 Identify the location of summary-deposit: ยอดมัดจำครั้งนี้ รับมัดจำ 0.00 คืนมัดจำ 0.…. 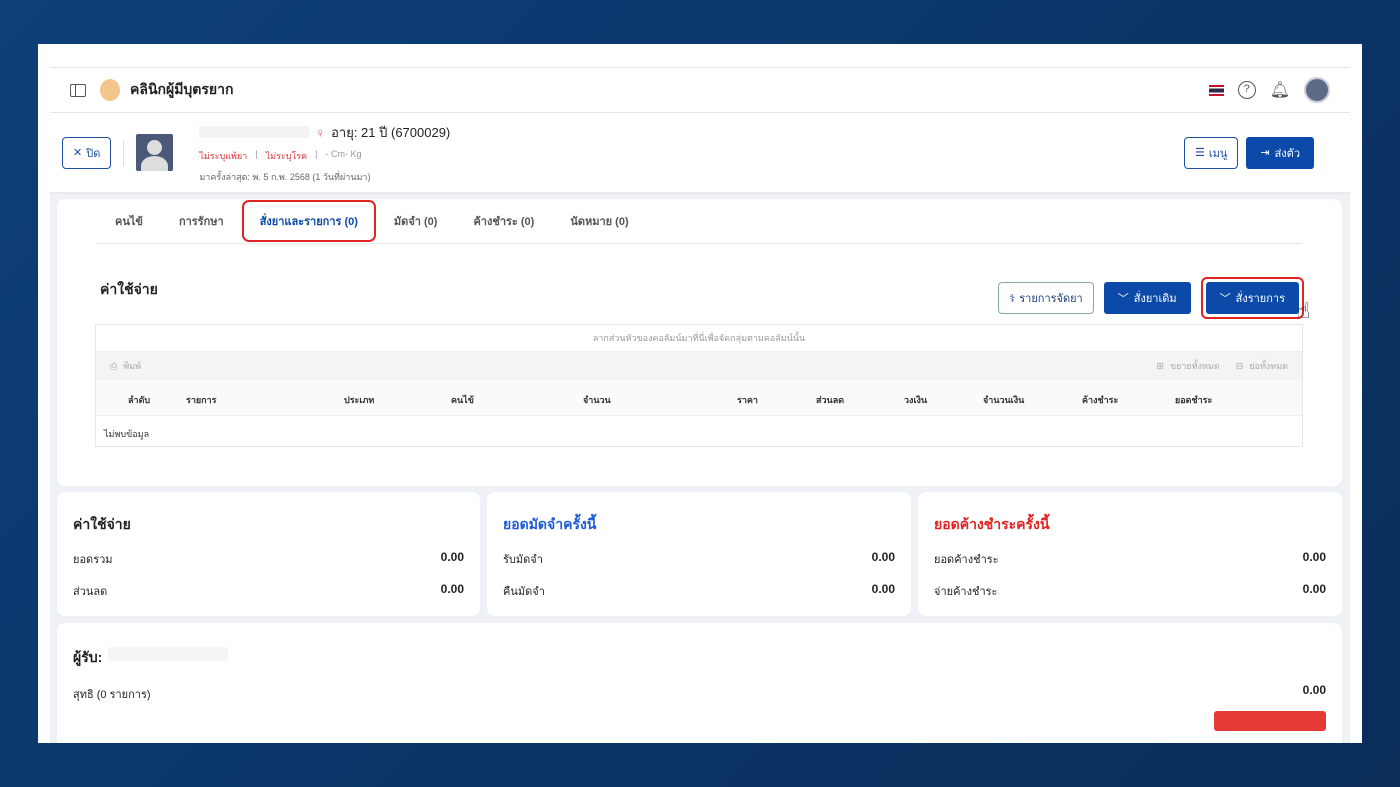
(699, 554).